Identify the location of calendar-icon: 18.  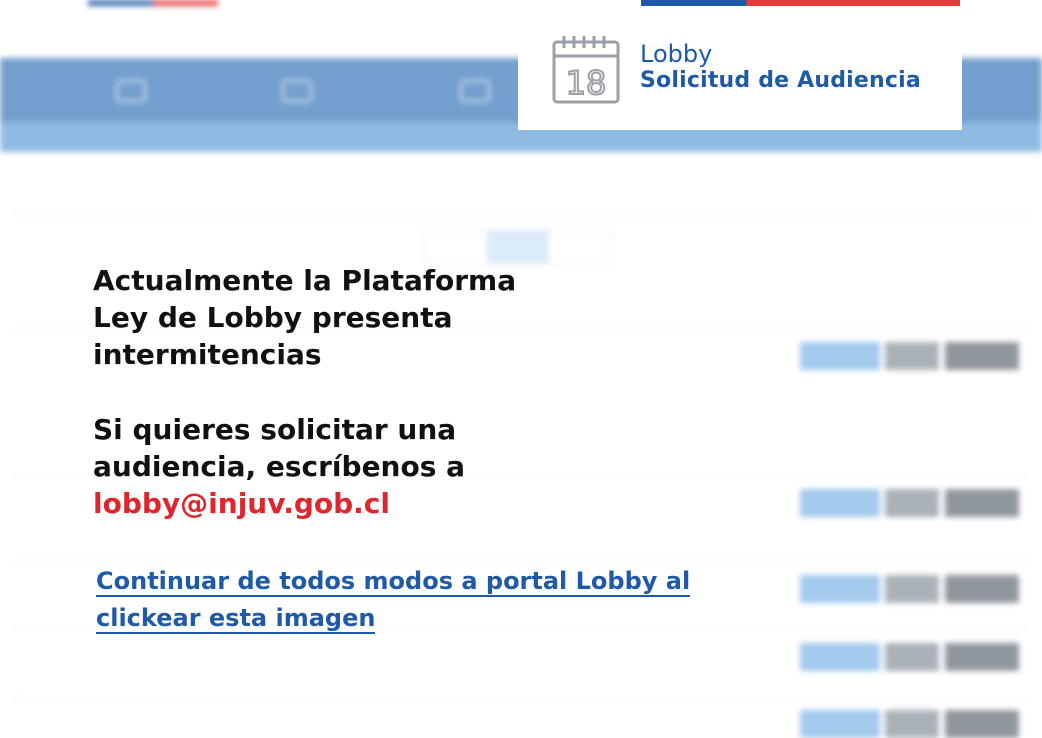
(586, 70).